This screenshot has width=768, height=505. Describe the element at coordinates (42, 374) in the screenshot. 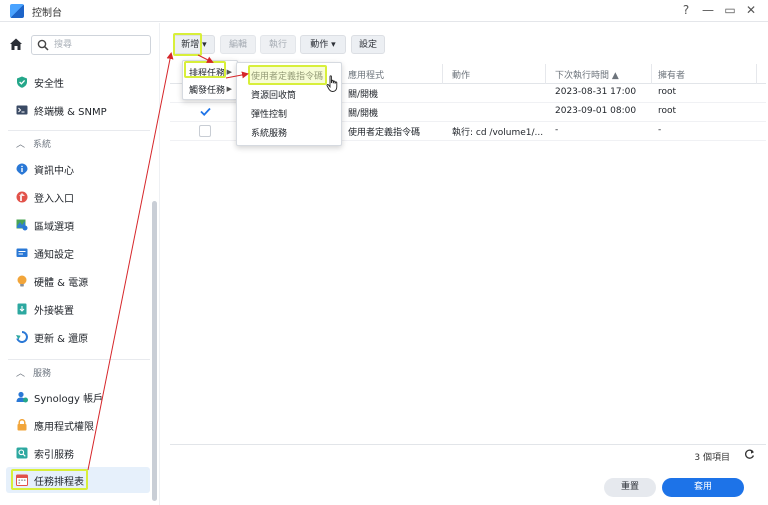

I see `section-label: 服務` at that location.